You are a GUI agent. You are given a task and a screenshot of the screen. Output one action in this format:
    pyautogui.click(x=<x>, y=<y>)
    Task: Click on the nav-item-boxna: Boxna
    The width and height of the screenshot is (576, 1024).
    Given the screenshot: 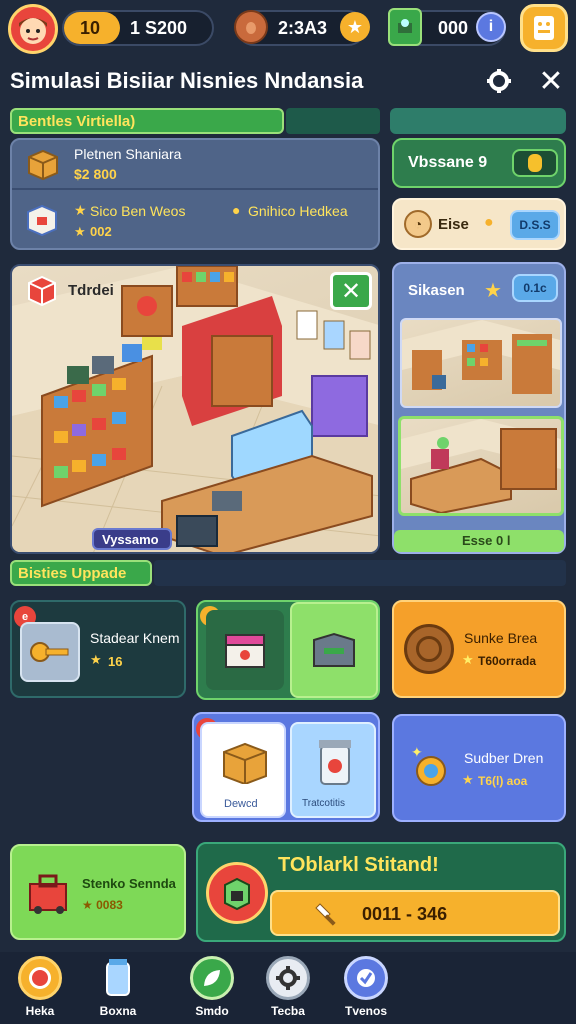 What is the action you would take?
    pyautogui.click(x=118, y=987)
    